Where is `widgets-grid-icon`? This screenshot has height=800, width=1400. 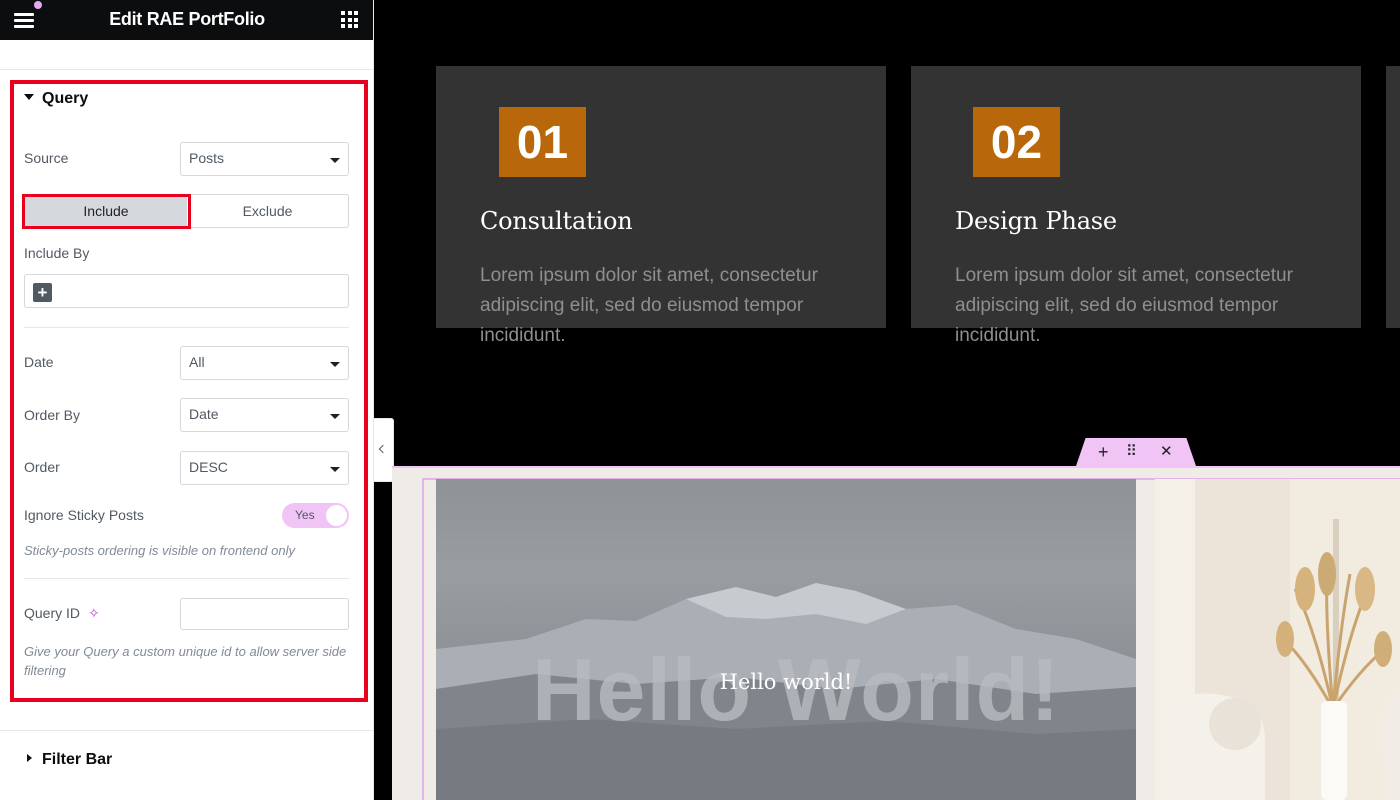 widgets-grid-icon is located at coordinates (349, 19).